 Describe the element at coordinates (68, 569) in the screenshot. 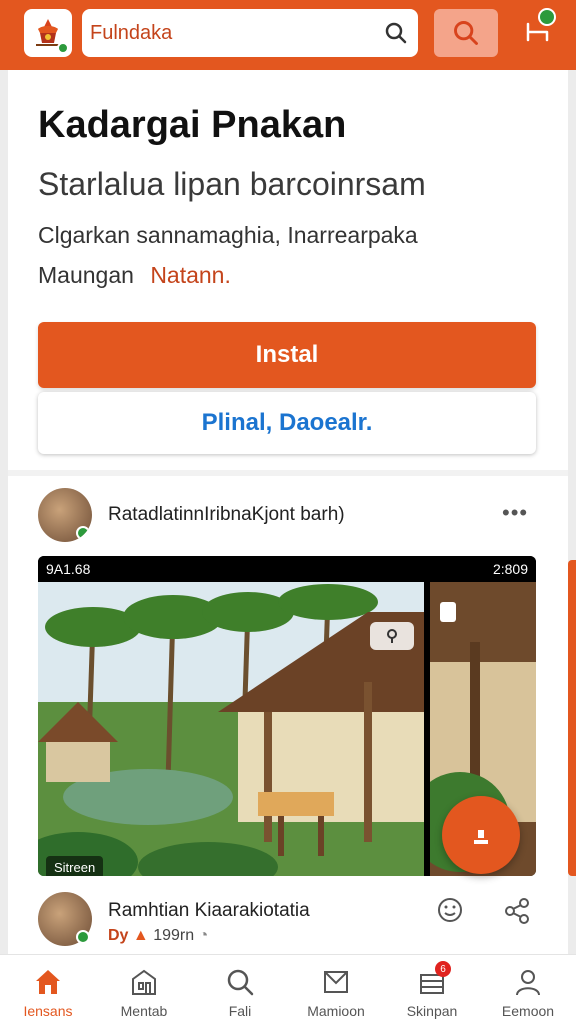

I see `media-status-time: 9A1.68` at that location.